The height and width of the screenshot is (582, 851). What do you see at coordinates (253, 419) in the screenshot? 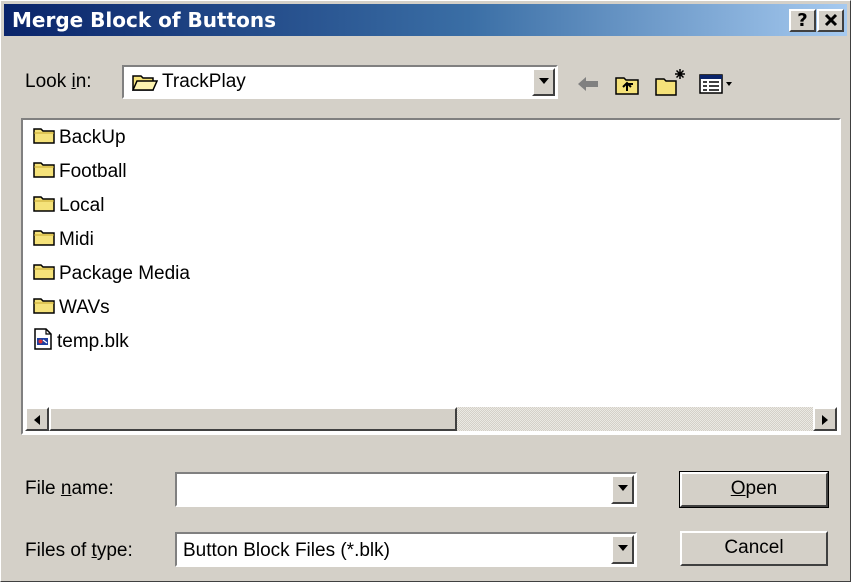
I see `scrollbar-thumb` at bounding box center [253, 419].